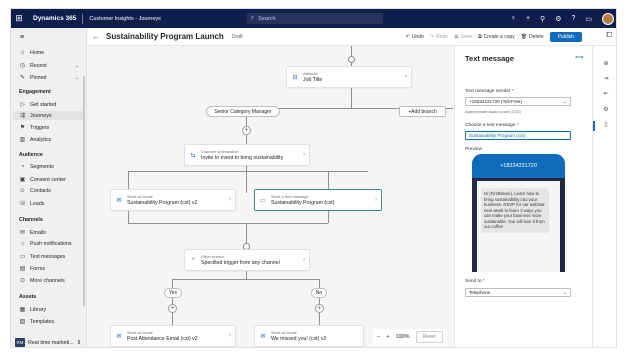 The height and width of the screenshot is (356, 627). Describe the element at coordinates (37, 105) in the screenshot. I see `nav-item-get-started: ▷ Get started` at that location.